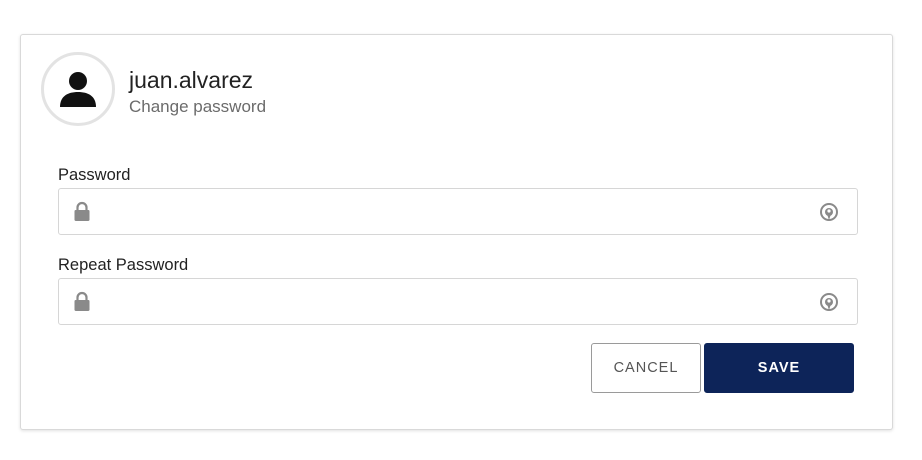 This screenshot has height=460, width=922. Describe the element at coordinates (123, 265) in the screenshot. I see `repeat-password-label: Repeat Password` at that location.